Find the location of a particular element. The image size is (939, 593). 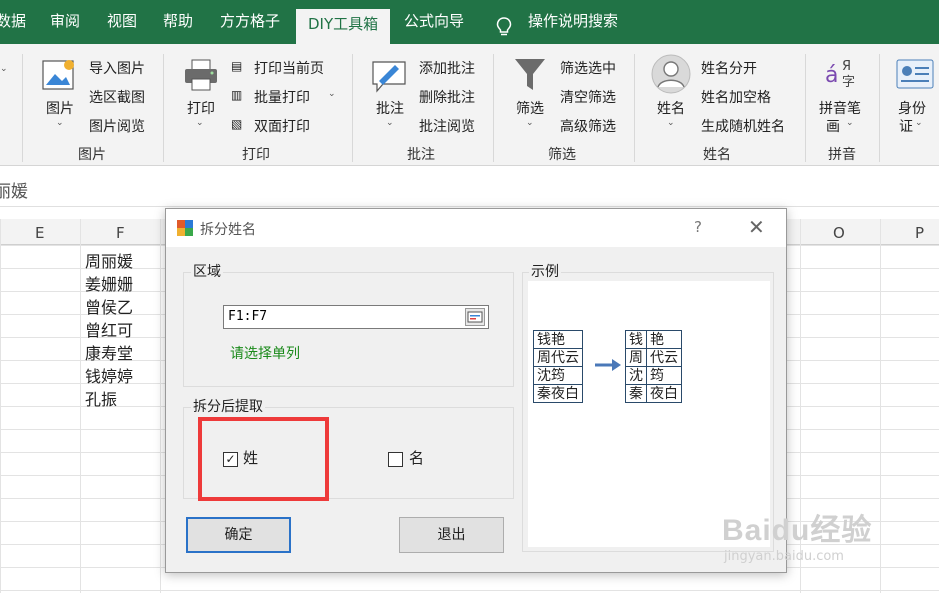

comment-button: 批注 is located at coordinates (390, 108).